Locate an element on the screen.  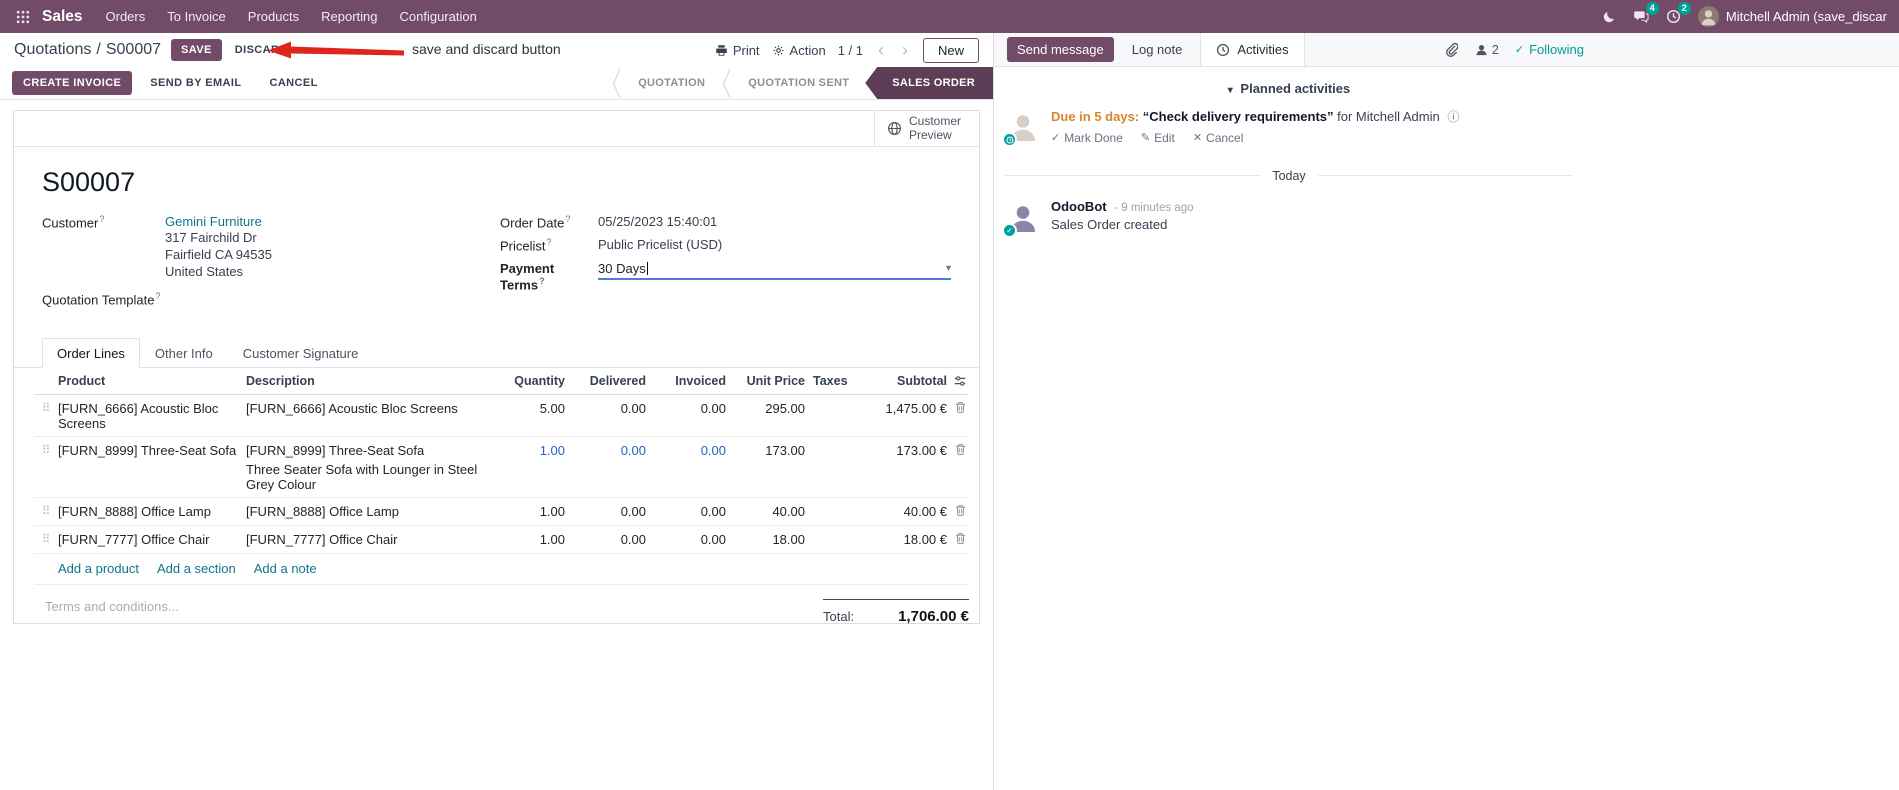
pricelist-field: Public Pricelist (USD) is located at coordinates (660, 244).